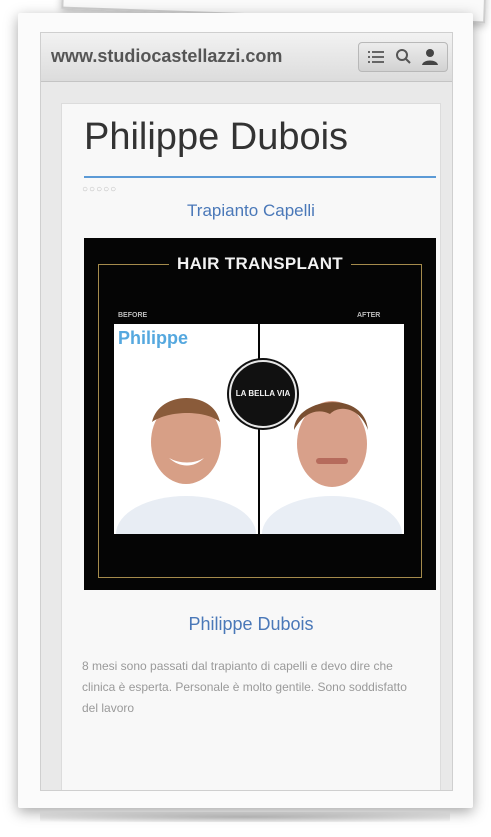 This screenshot has width=491, height=837. I want to click on clinic-badge: LA BELLA VIA, so click(263, 394).